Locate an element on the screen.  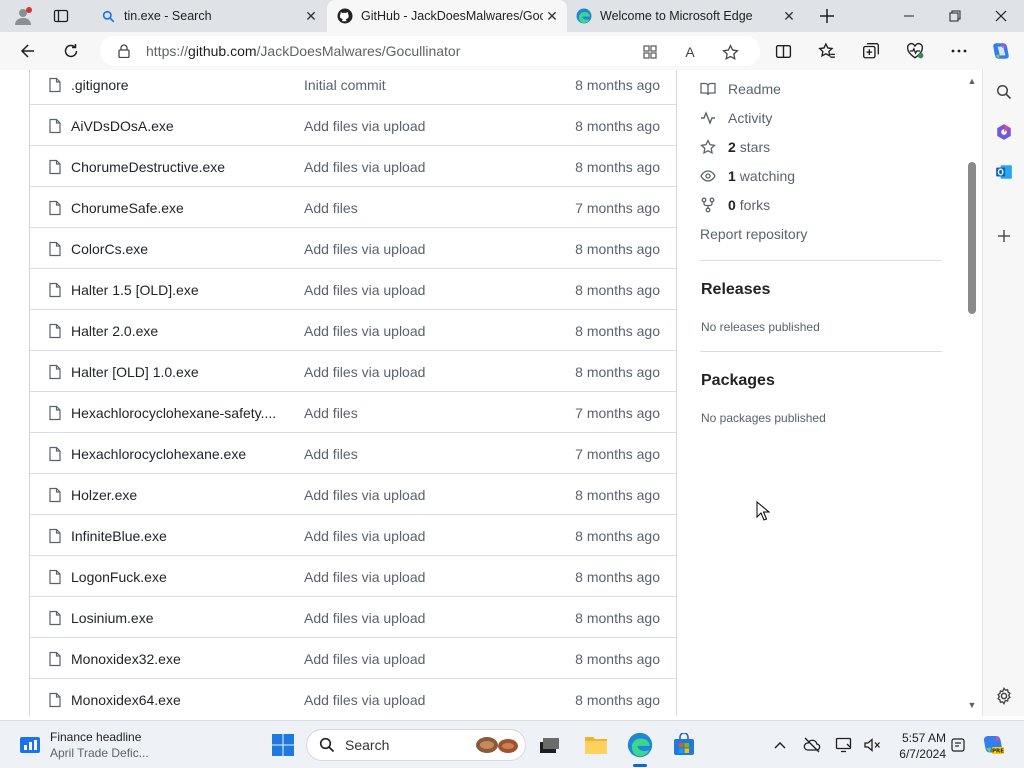
file-name-link: Hexachlorocyclohexane.exe is located at coordinates (158, 454).